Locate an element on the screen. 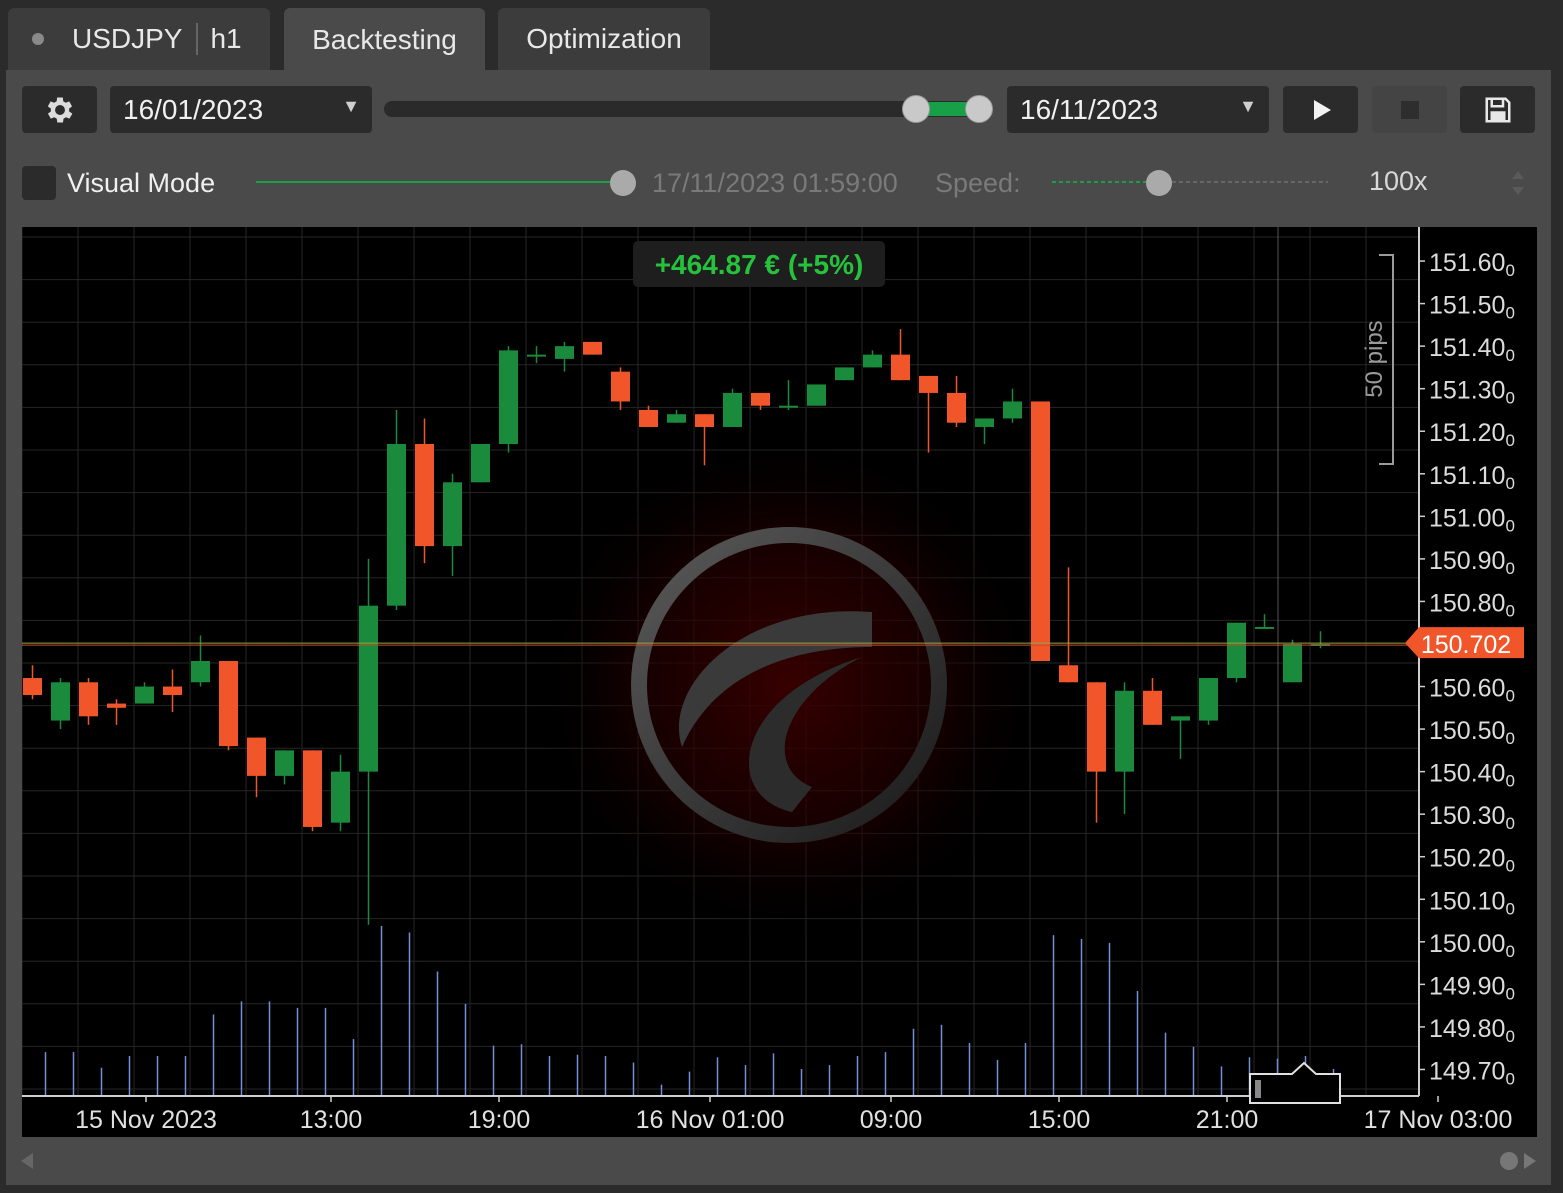  save-icon is located at coordinates (1497, 109).